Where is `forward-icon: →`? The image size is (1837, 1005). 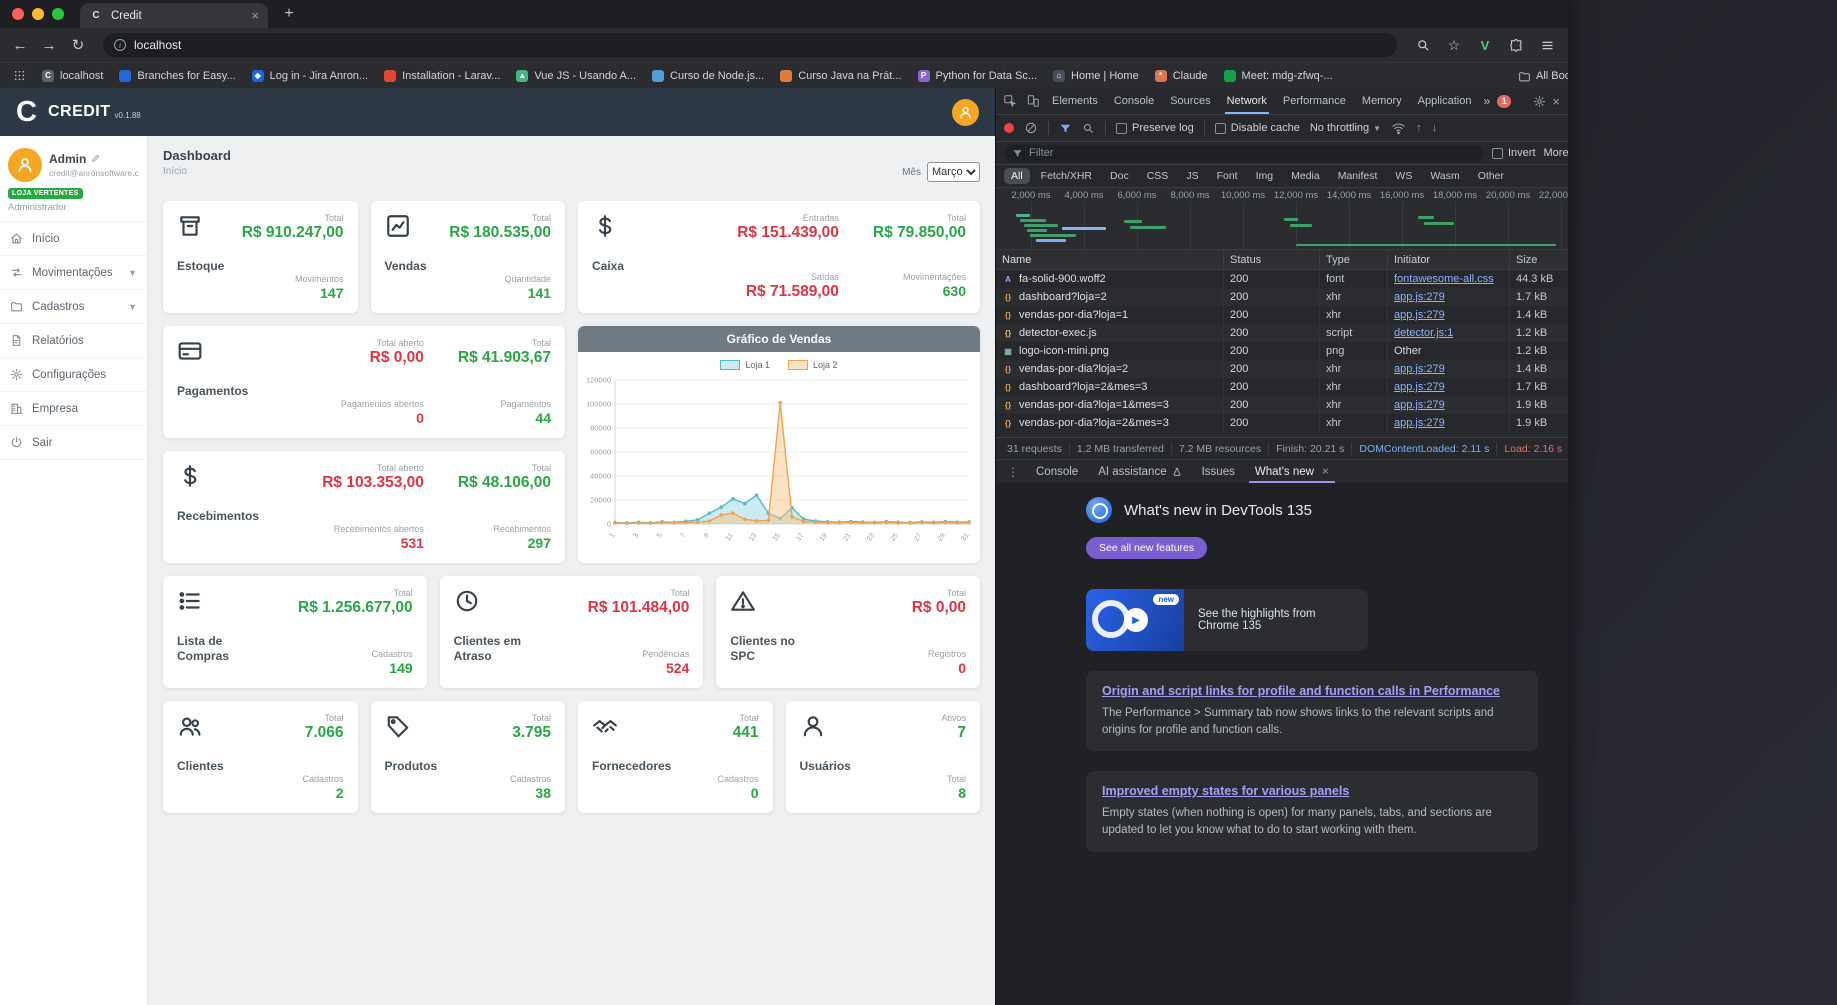 forward-icon: → is located at coordinates (49, 45).